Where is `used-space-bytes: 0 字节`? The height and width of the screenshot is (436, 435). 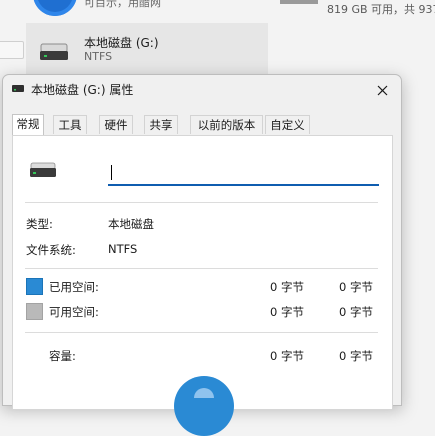
used-space-bytes: 0 字节 is located at coordinates (287, 287).